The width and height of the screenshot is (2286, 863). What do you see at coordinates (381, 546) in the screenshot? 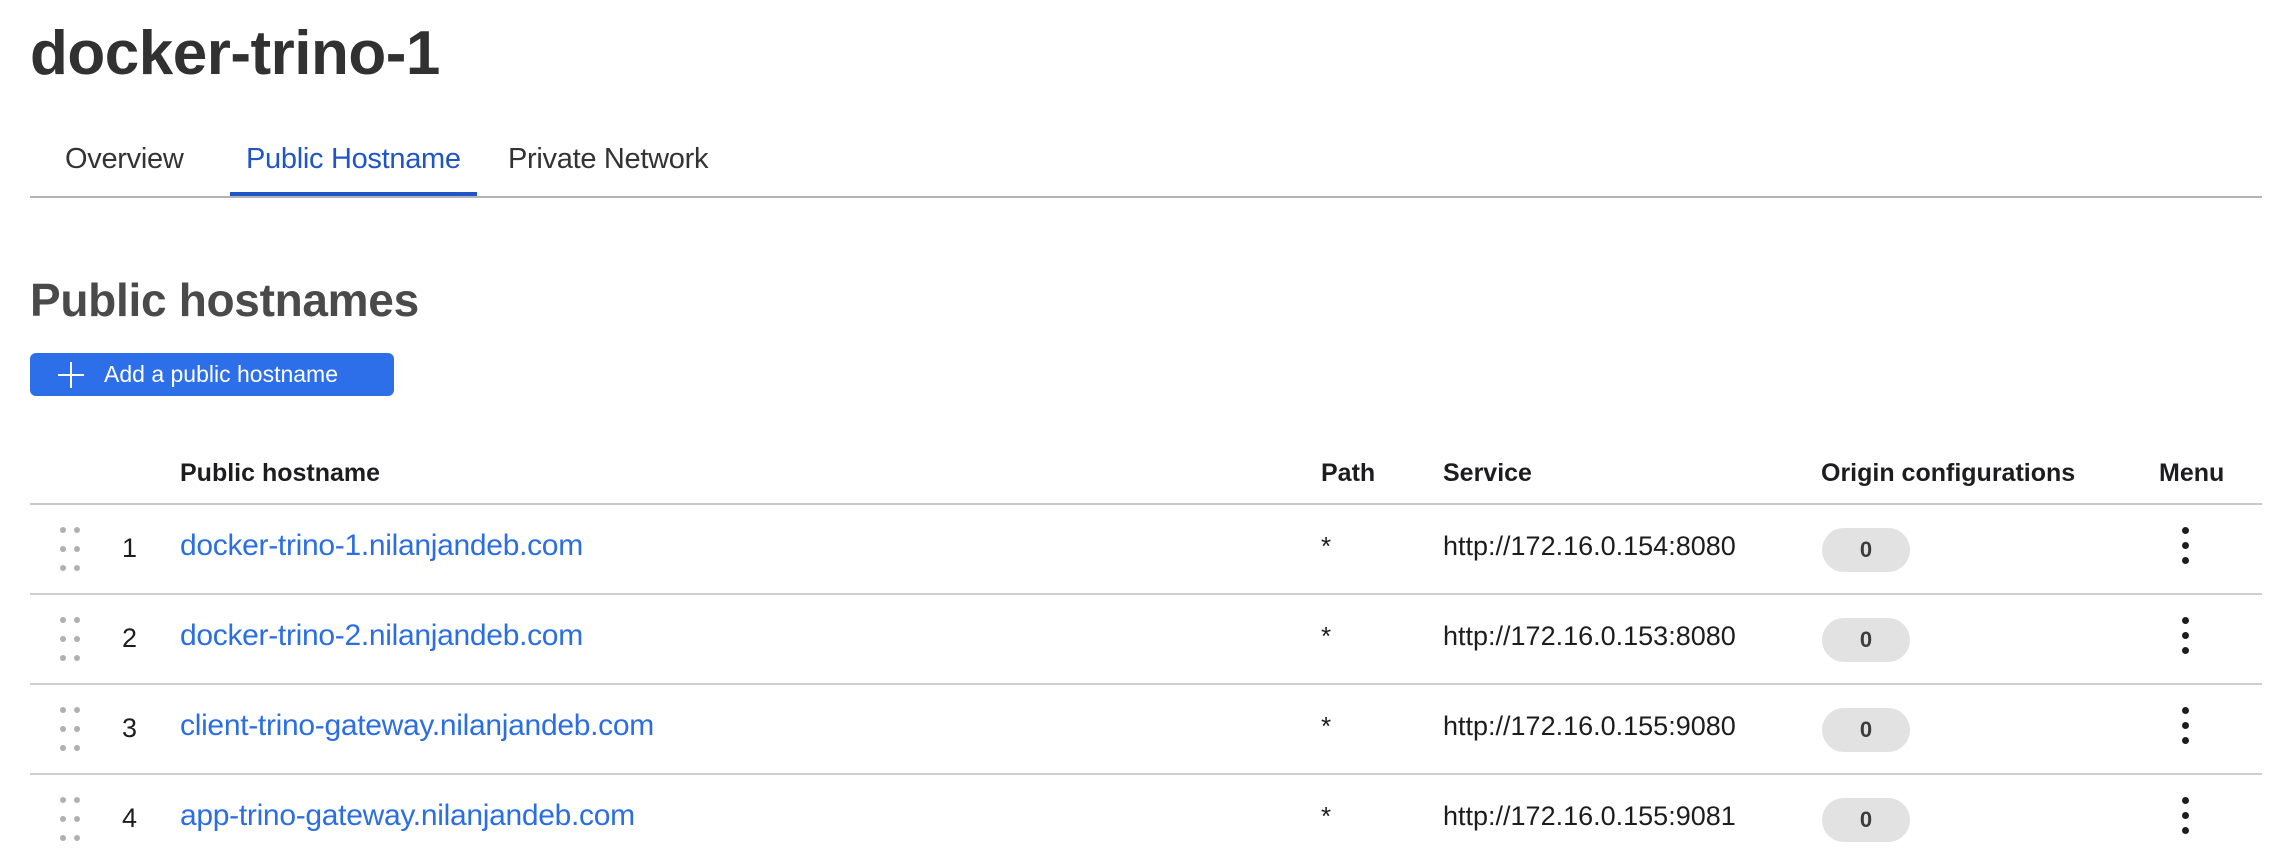
I see `hostname-link: docker-trino-1.nilanjandeb.com` at bounding box center [381, 546].